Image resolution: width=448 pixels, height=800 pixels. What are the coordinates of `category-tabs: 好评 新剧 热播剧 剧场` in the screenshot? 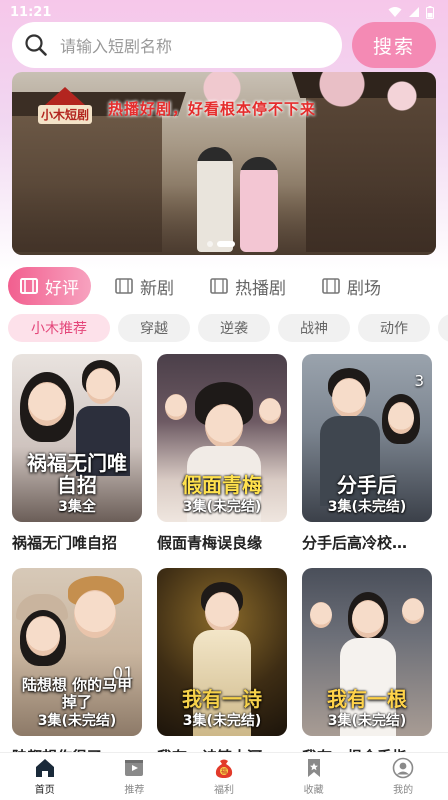 It's located at (228, 286).